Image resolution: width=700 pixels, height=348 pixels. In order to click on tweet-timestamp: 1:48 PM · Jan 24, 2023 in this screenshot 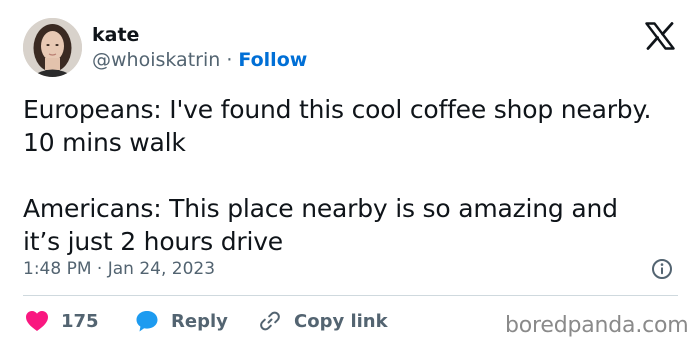, I will do `click(119, 269)`.